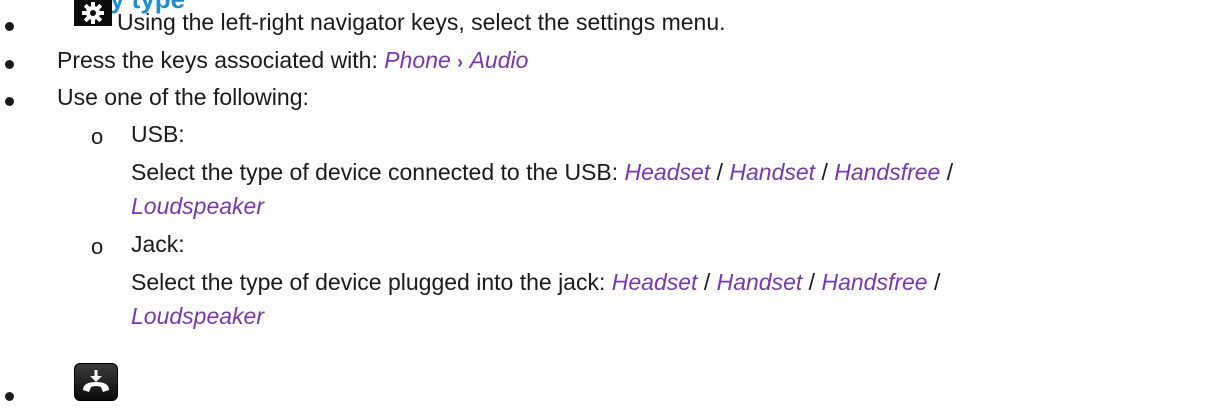 This screenshot has height=408, width=1205. Describe the element at coordinates (158, 244) in the screenshot. I see `option-jack-label: Jack:` at that location.